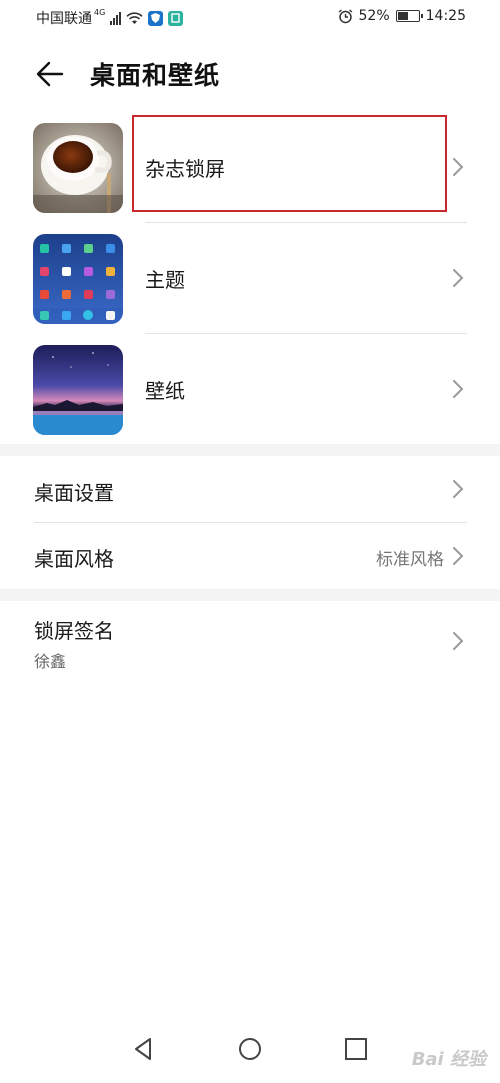 This screenshot has width=500, height=1083. I want to click on navigation-bar: Bai 经验, so click(250, 1048).